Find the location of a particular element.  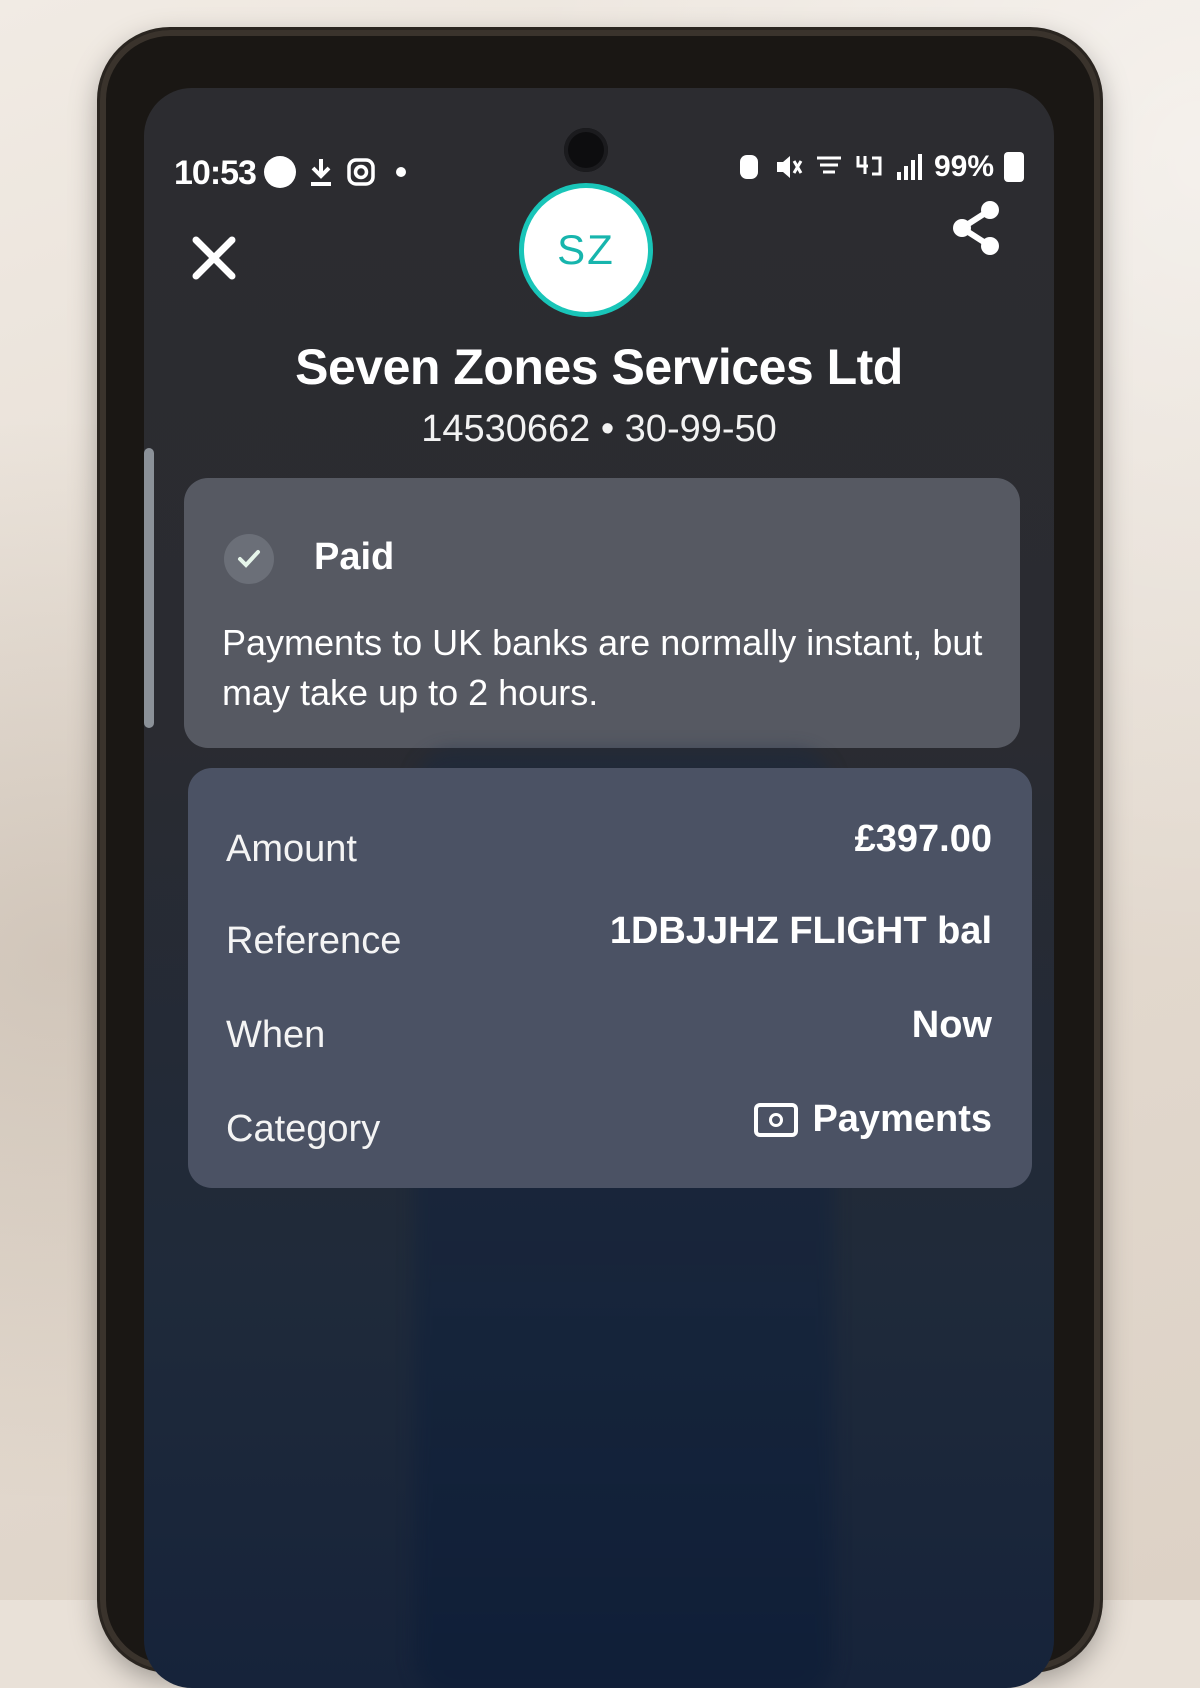

reference-label: Reference is located at coordinates (314, 941).